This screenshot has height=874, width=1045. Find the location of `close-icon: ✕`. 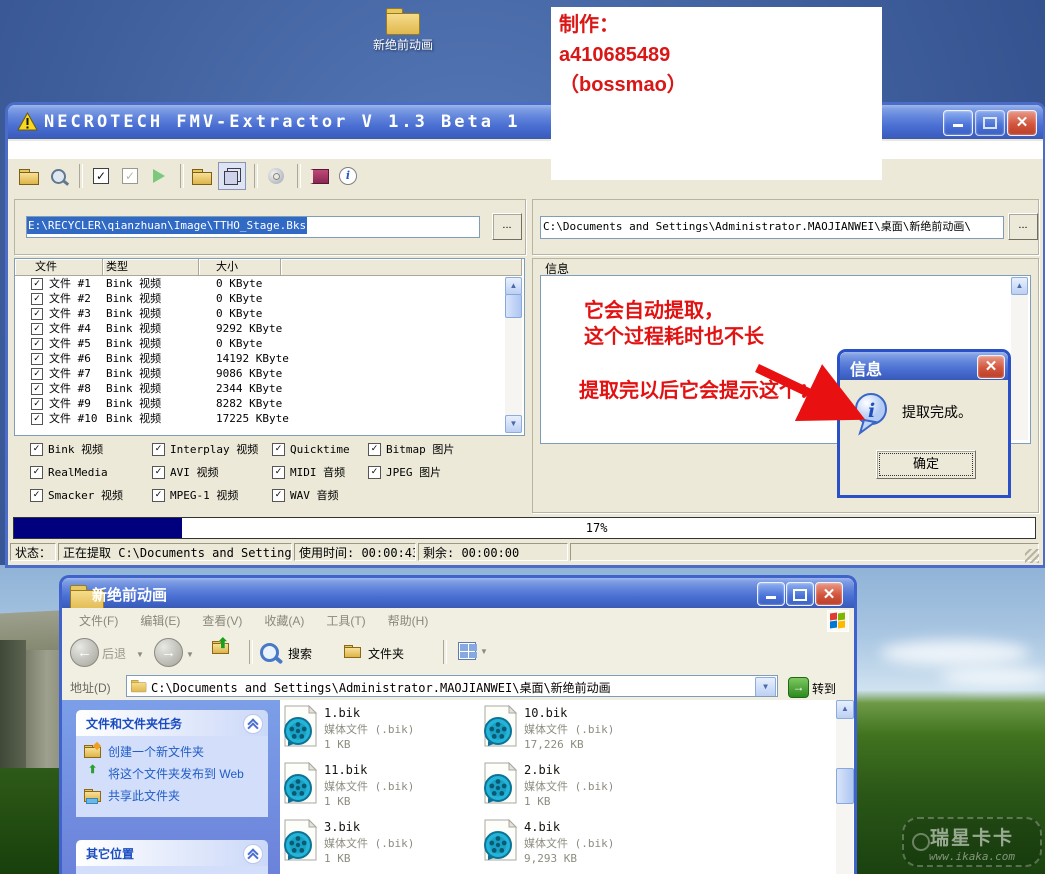

close-icon: ✕ is located at coordinates (991, 367).